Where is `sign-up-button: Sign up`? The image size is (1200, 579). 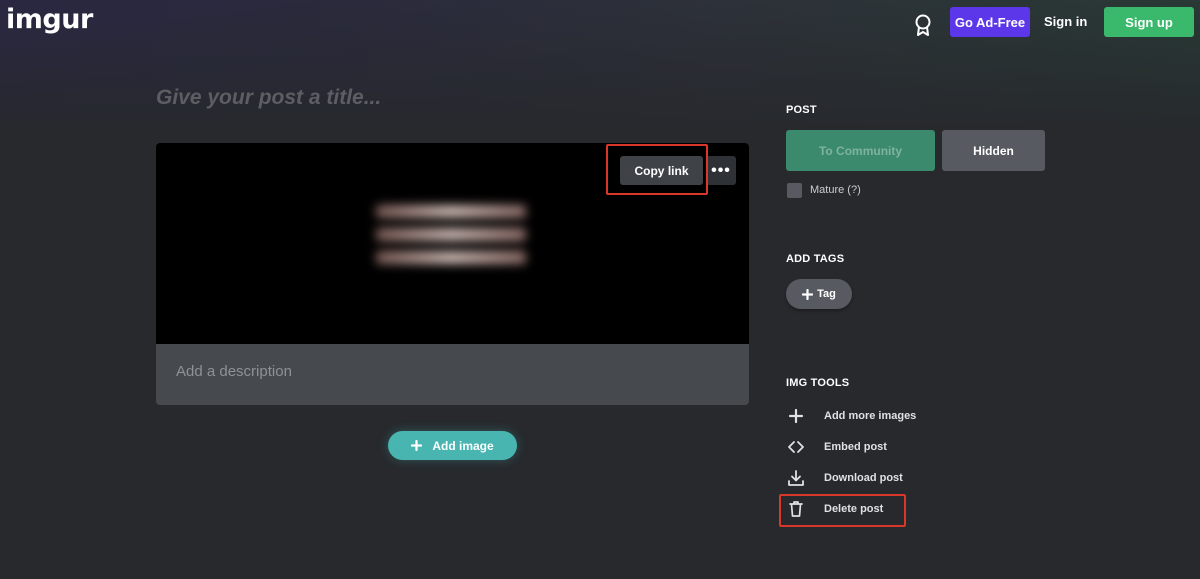 sign-up-button: Sign up is located at coordinates (1149, 22).